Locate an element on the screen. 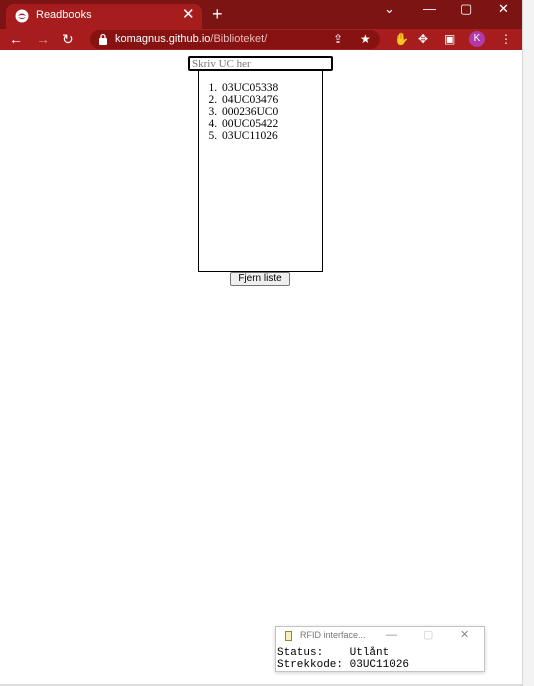 Image resolution: width=534 pixels, height=686 pixels. forward-button: → is located at coordinates (43, 39).